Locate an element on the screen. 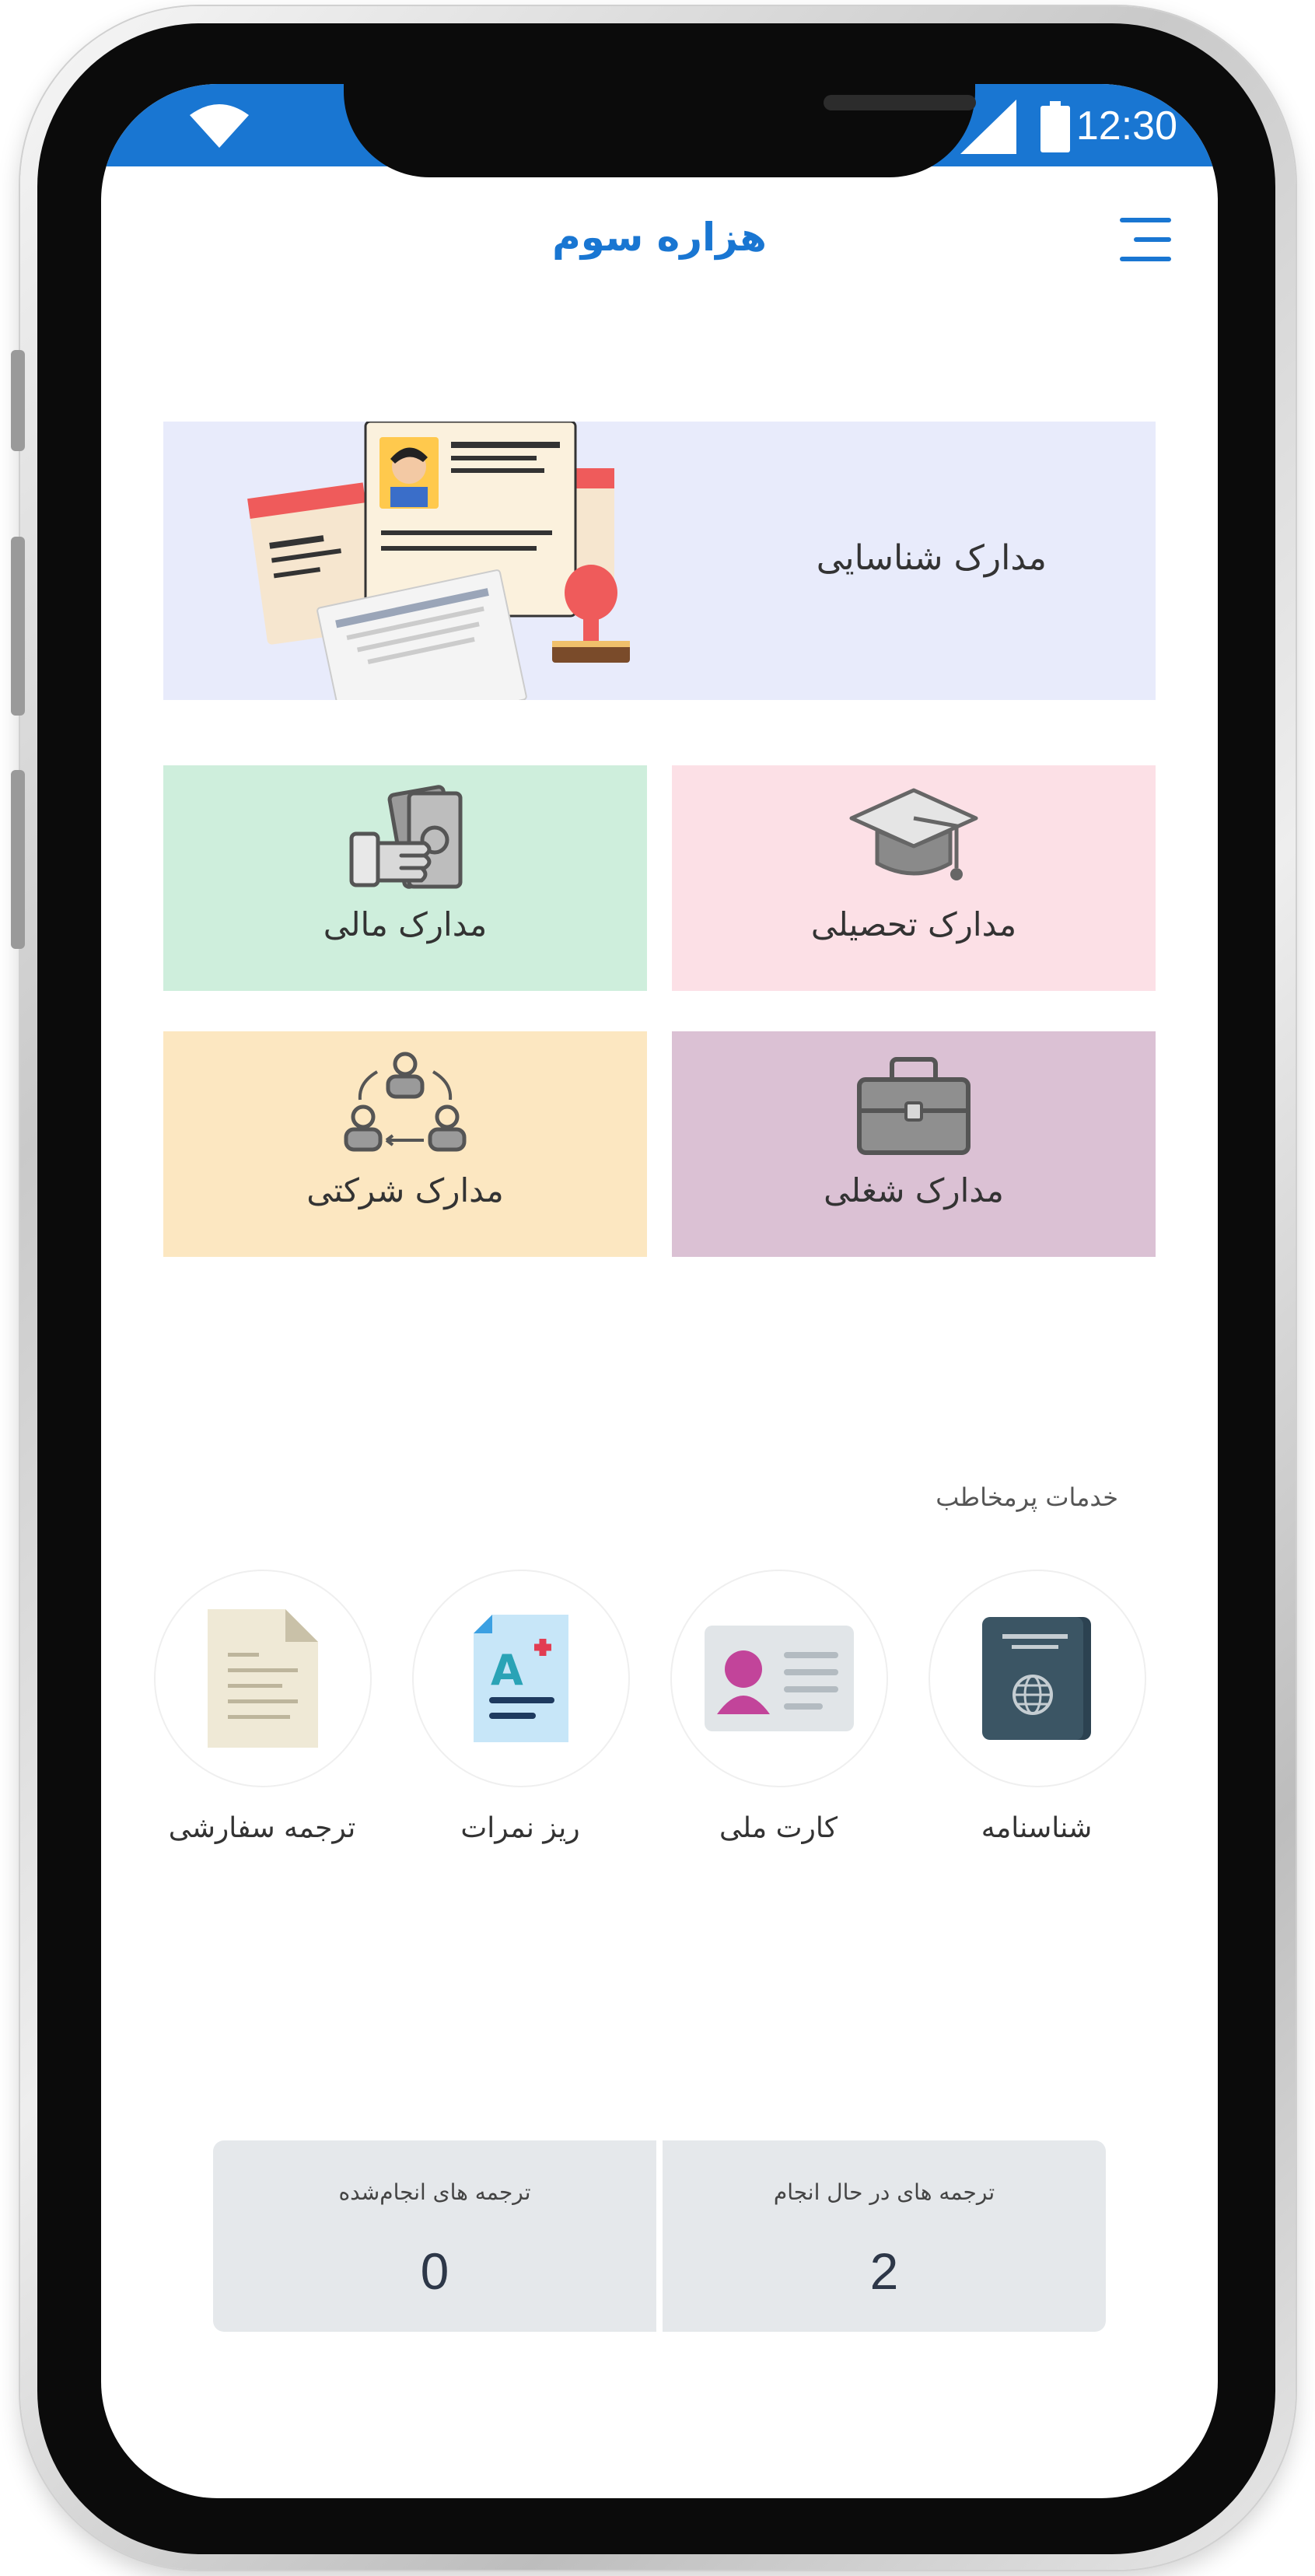 This screenshot has width=1315, height=2576. status-time: 12:30 is located at coordinates (1126, 126).